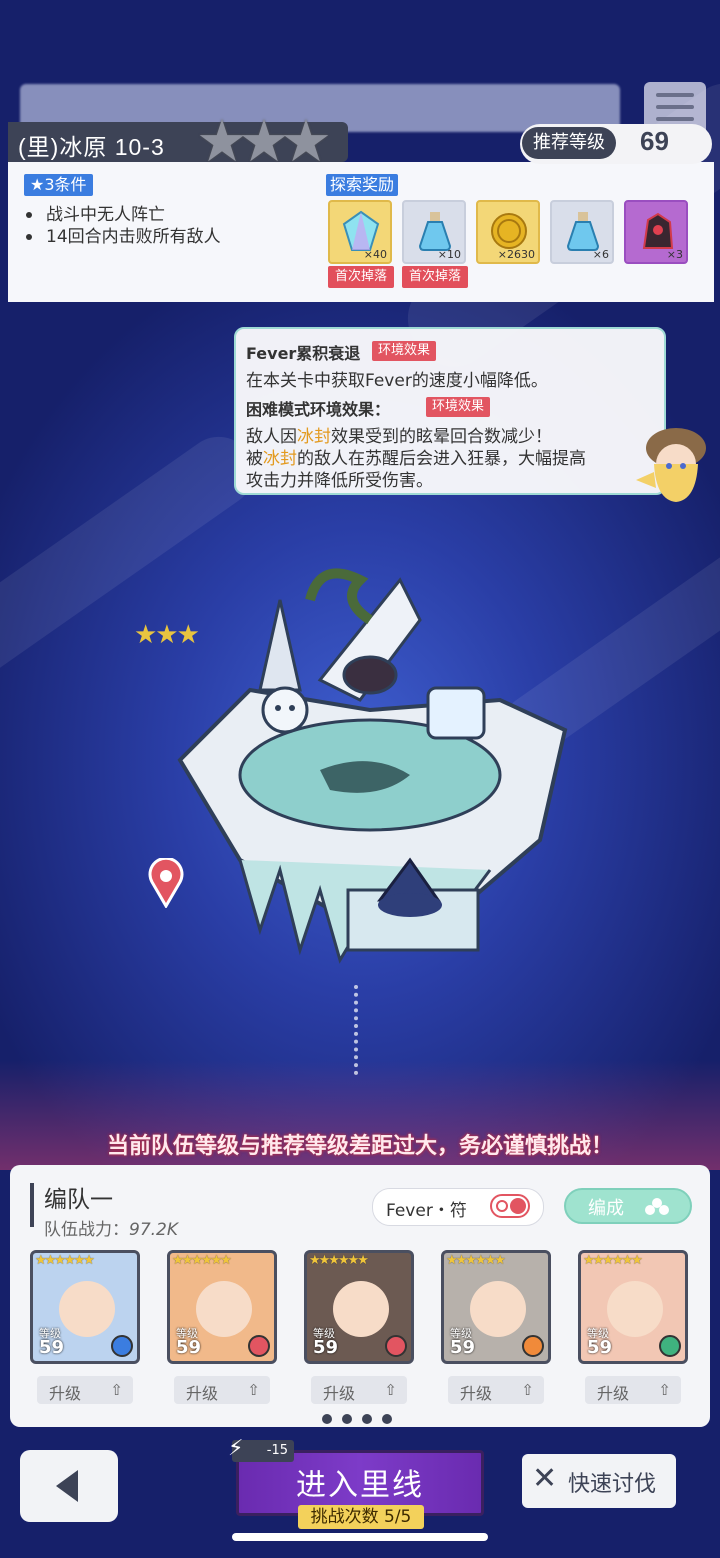  I want to click on recommended-level-value: 69, so click(654, 141).